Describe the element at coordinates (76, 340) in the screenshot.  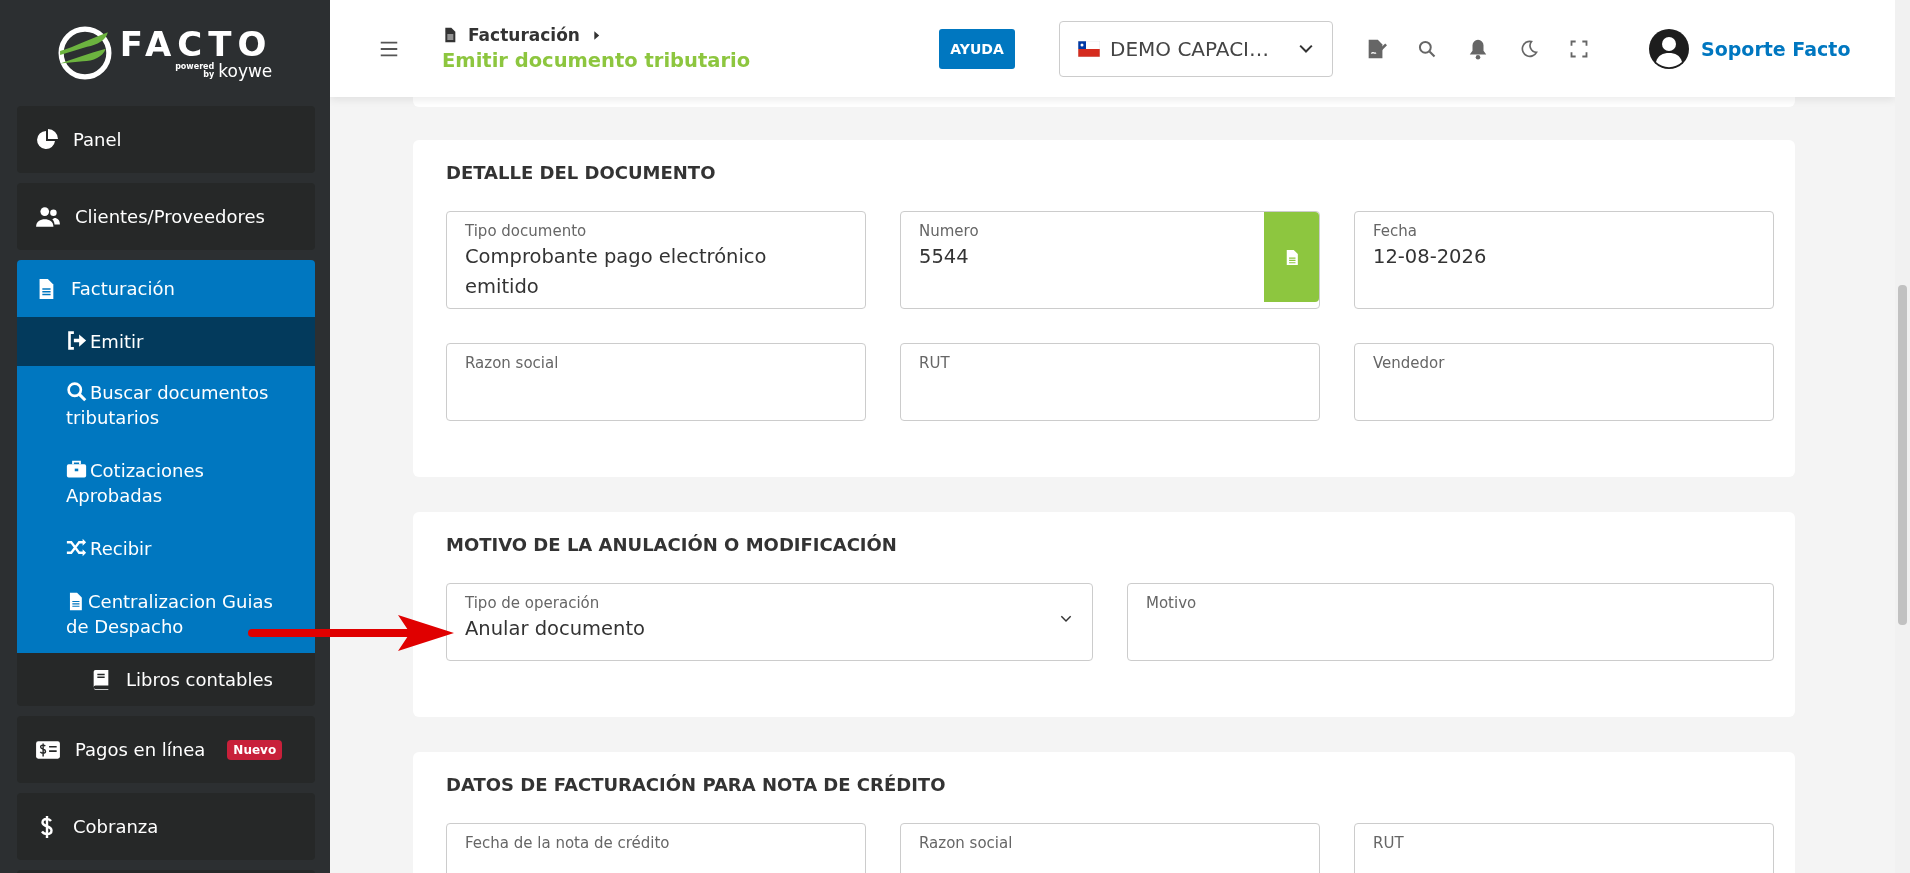
I see `sign-out-icon` at that location.